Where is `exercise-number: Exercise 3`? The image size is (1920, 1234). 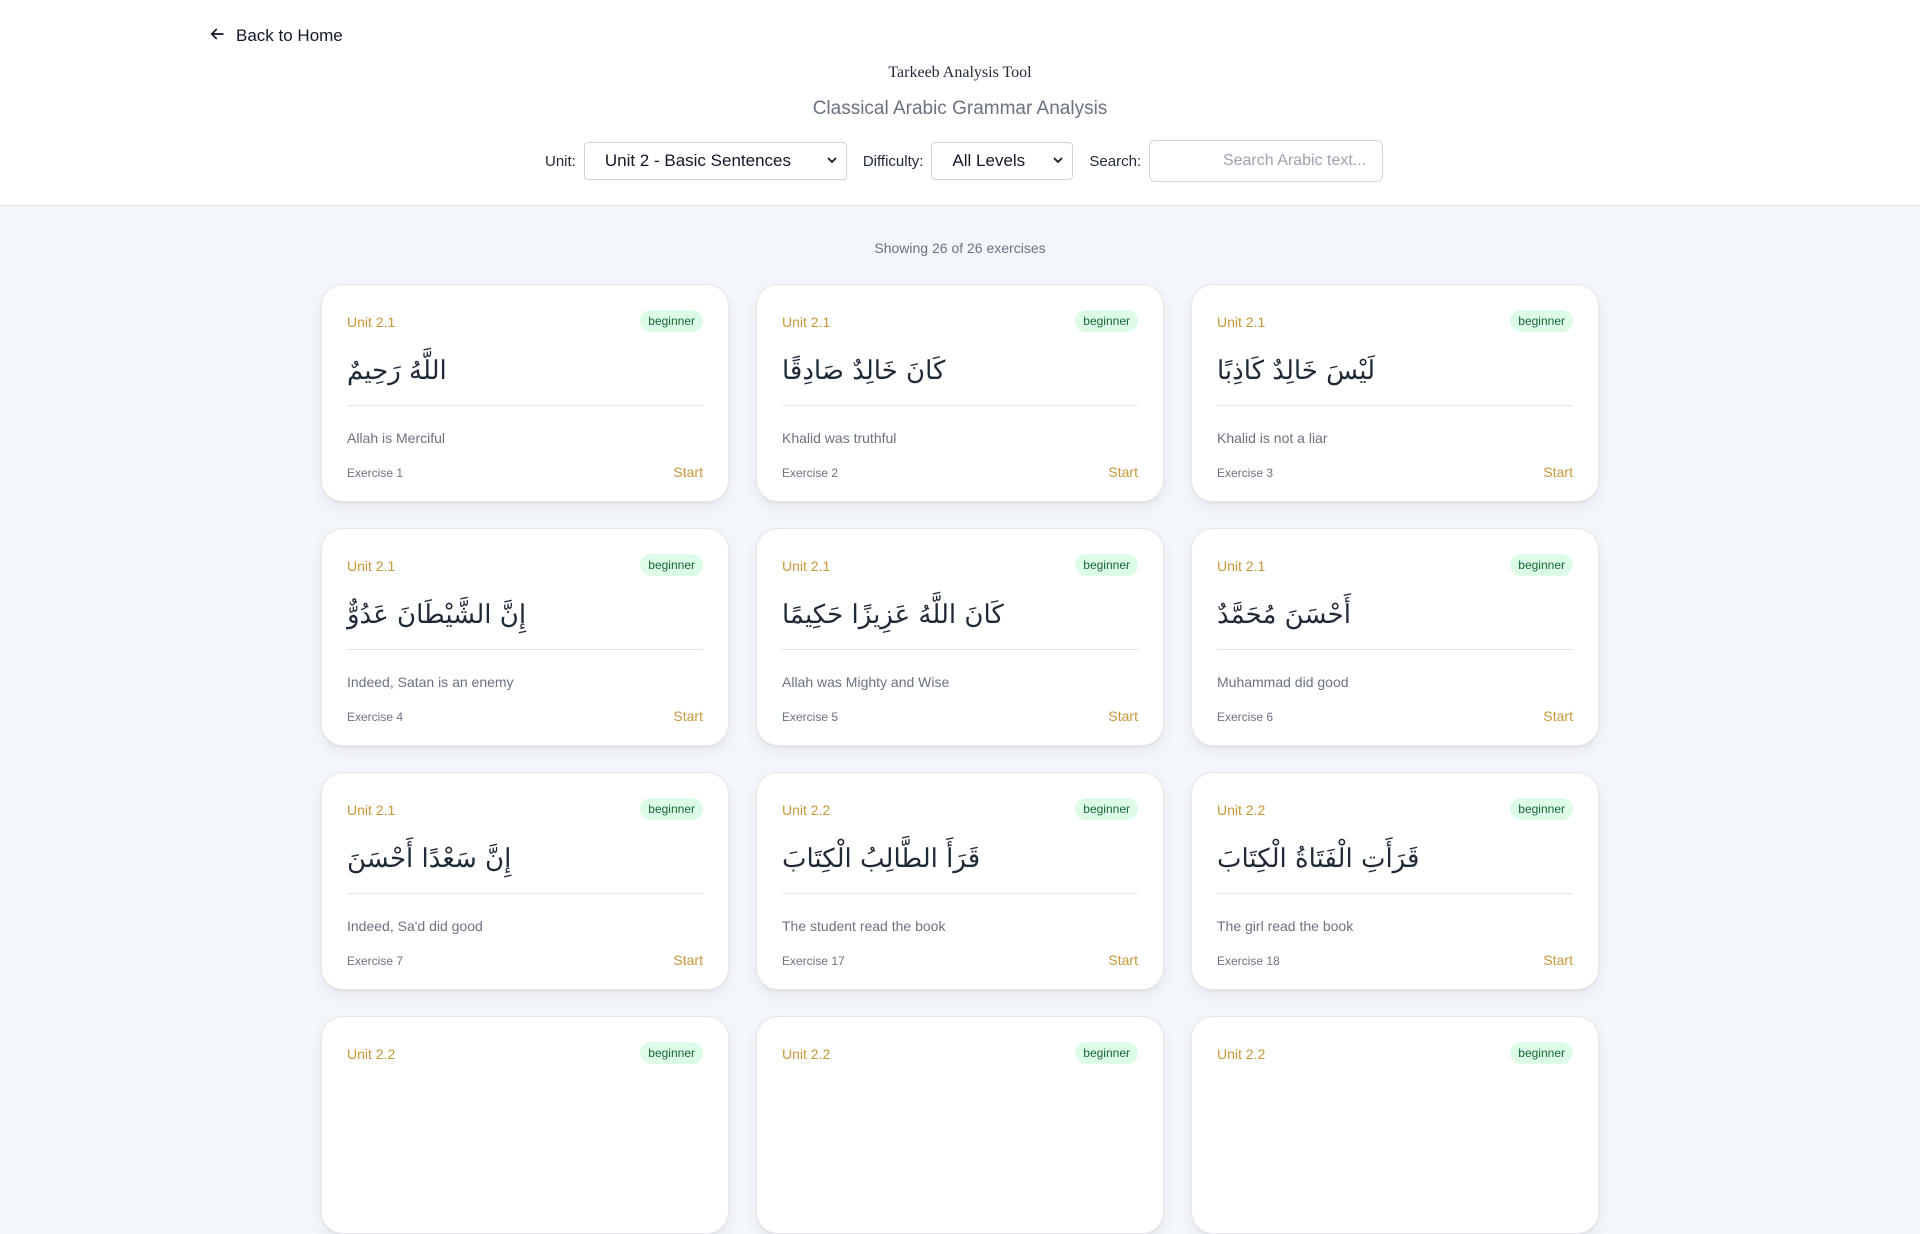 exercise-number: Exercise 3 is located at coordinates (1245, 473).